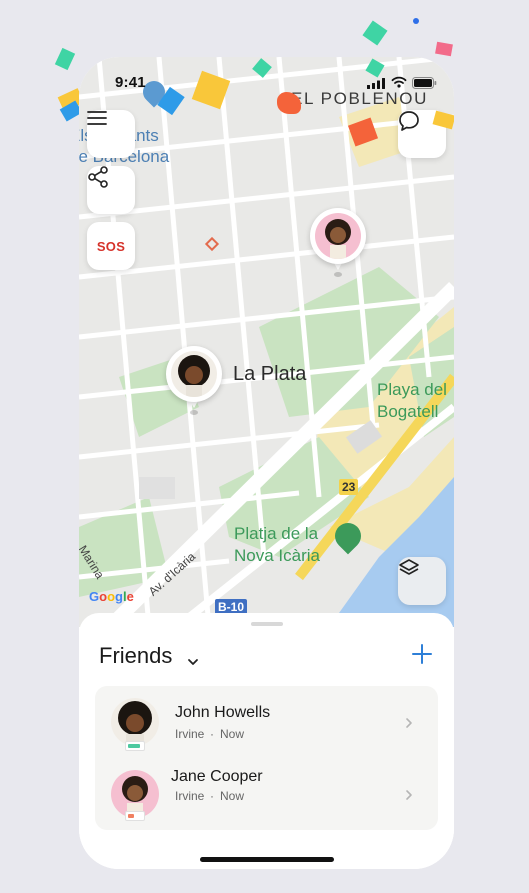 The width and height of the screenshot is (529, 893). I want to click on layers-button, so click(422, 581).